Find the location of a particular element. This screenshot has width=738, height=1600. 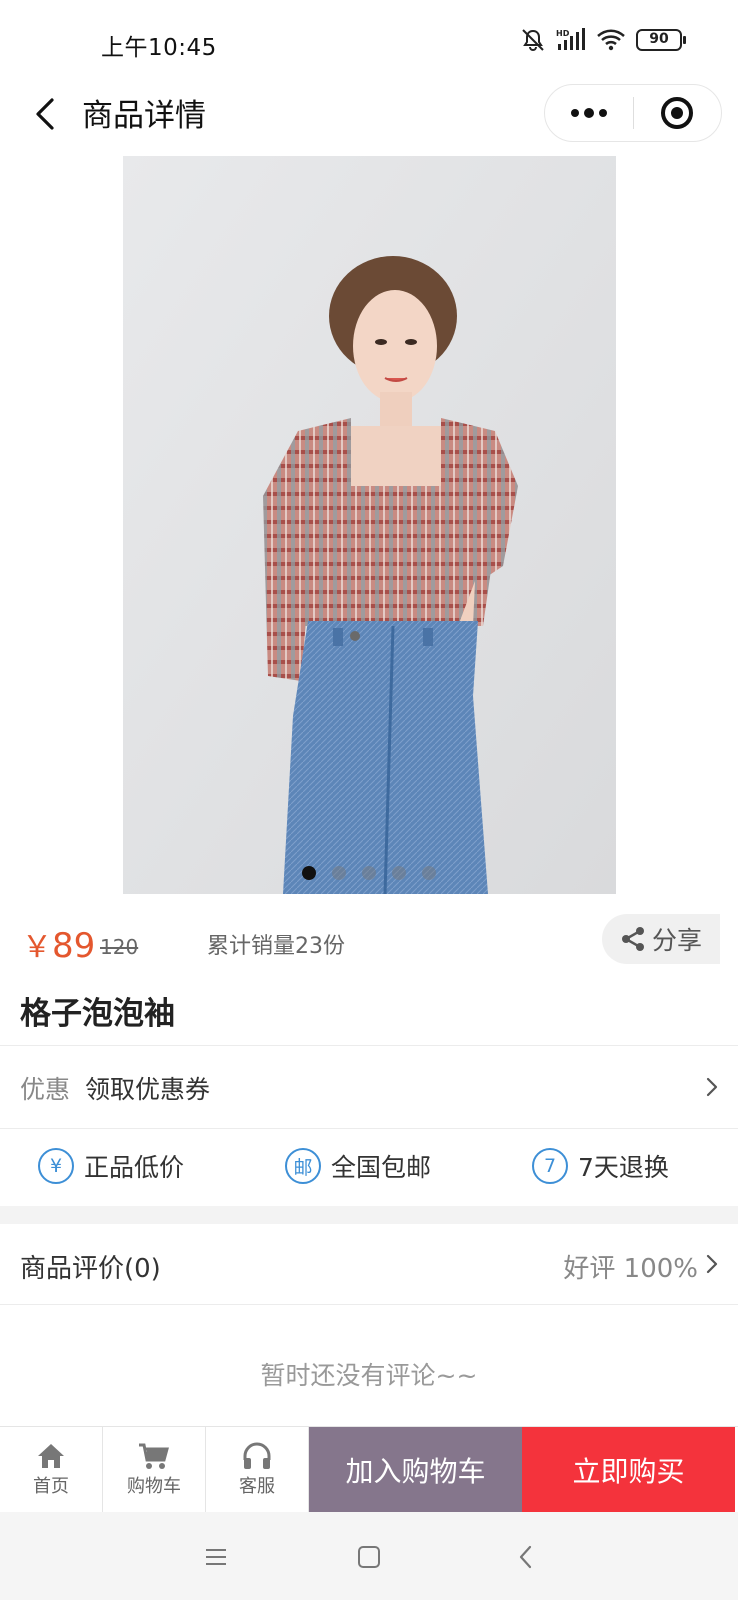

coupon-label: 优惠 is located at coordinates (45, 1089).